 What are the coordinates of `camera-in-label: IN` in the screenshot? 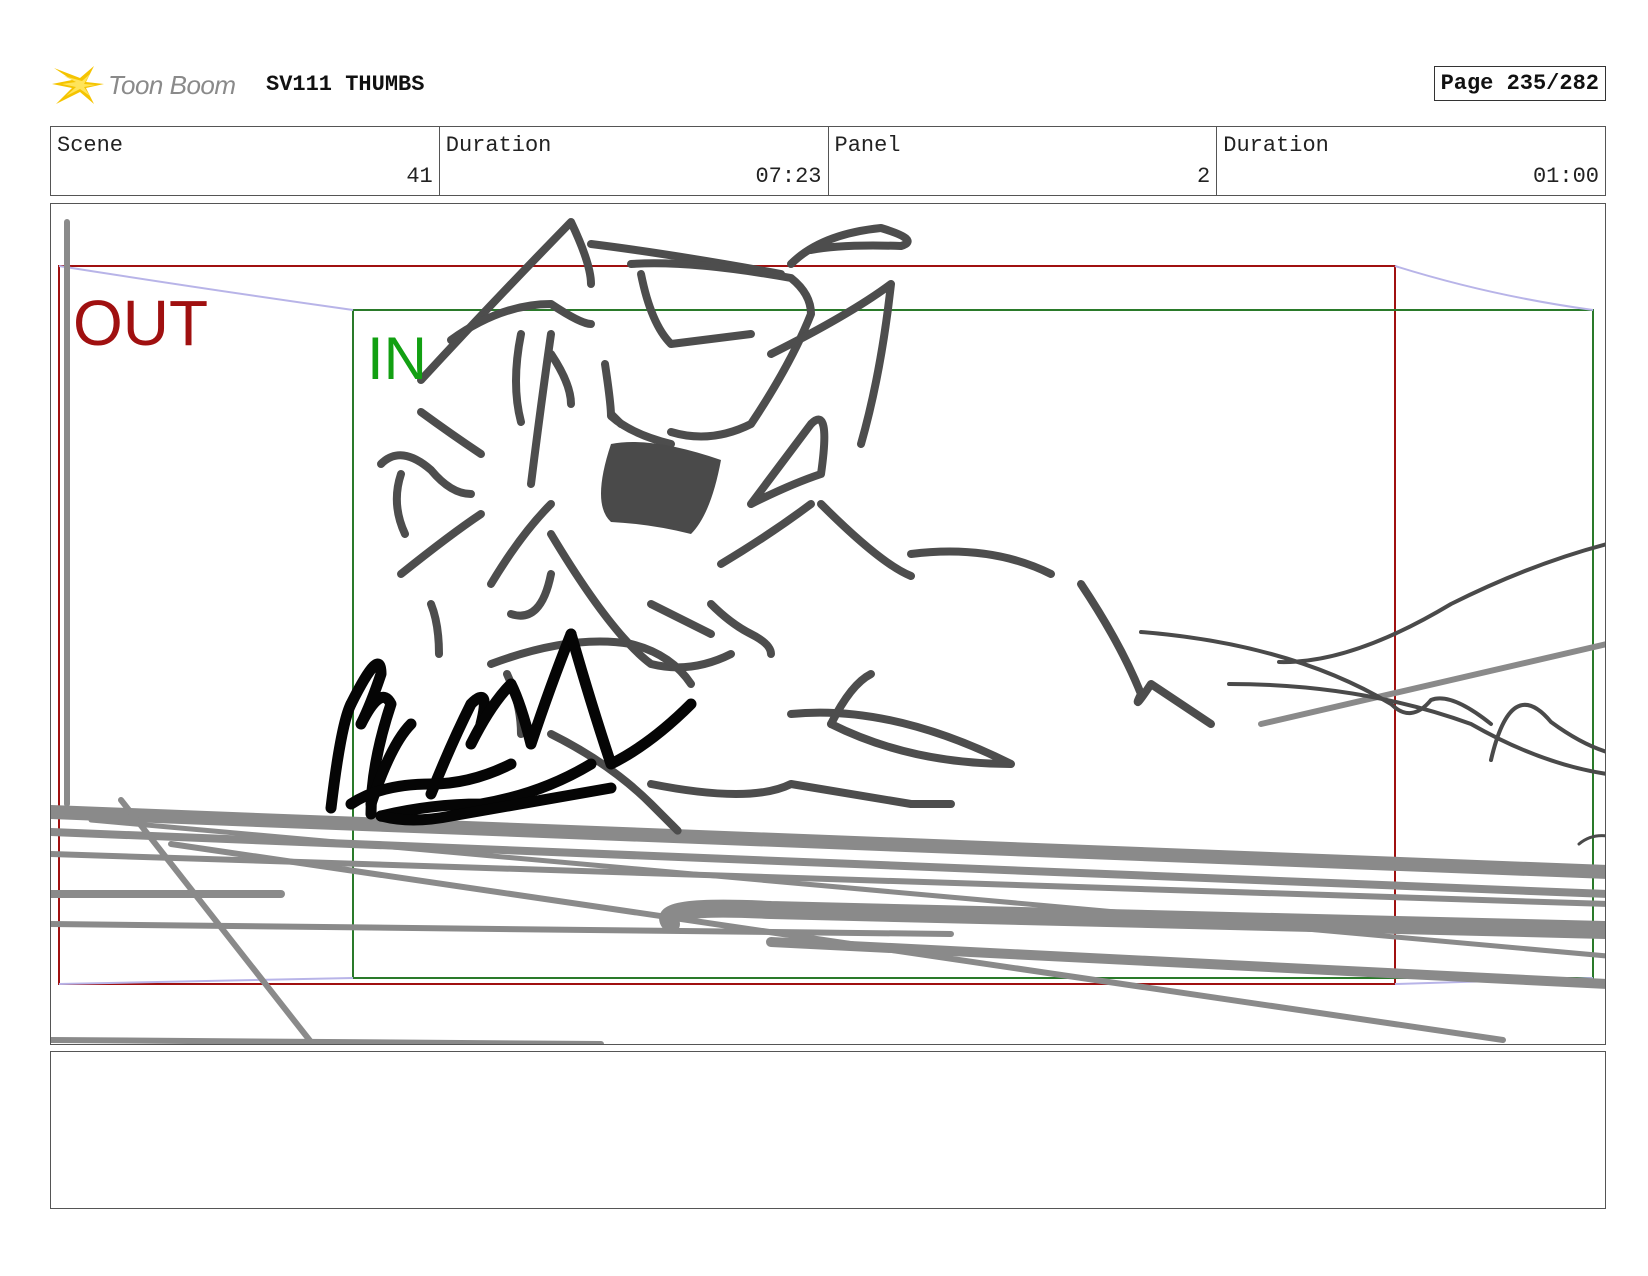 It's located at (397, 358).